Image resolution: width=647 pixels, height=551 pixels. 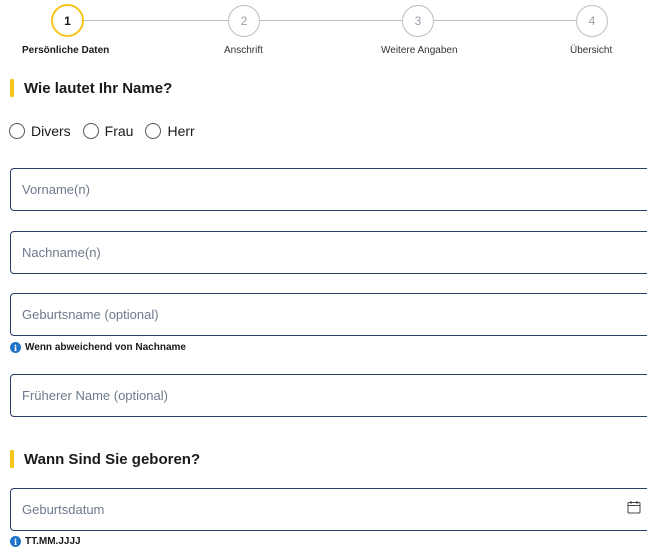 I want to click on last-name-placeholder: Nachname(n), so click(x=61, y=252).